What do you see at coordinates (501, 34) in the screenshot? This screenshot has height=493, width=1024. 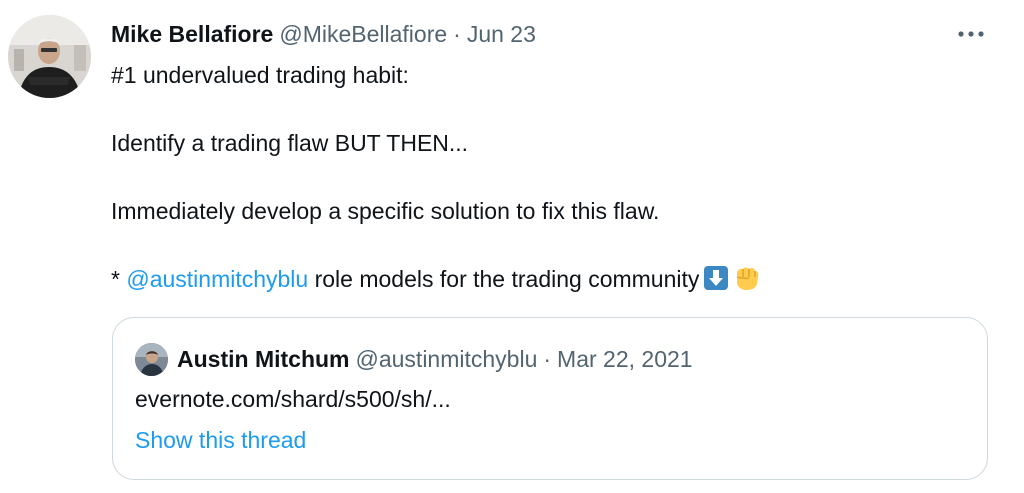 I see `tweet-date: Jun 23` at bounding box center [501, 34].